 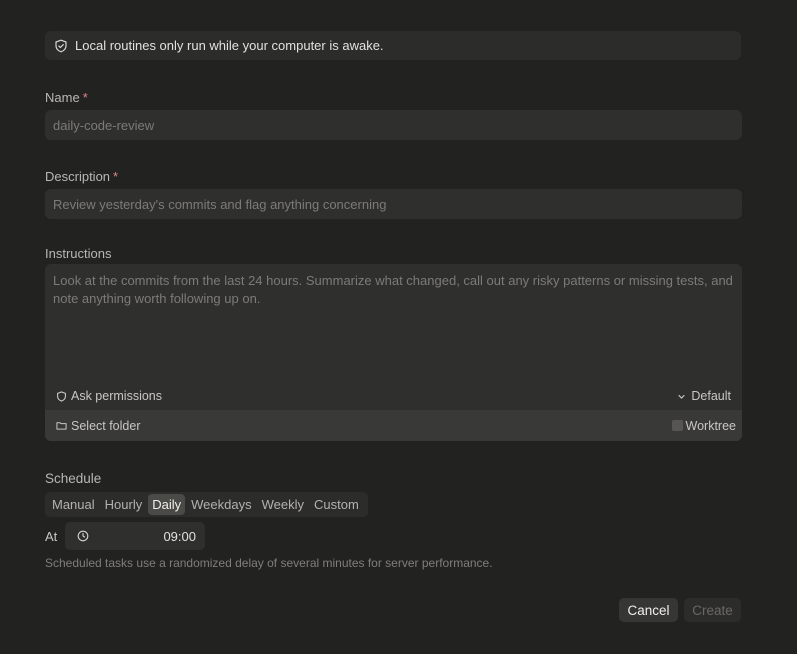 I want to click on model-select: Default, so click(x=704, y=396).